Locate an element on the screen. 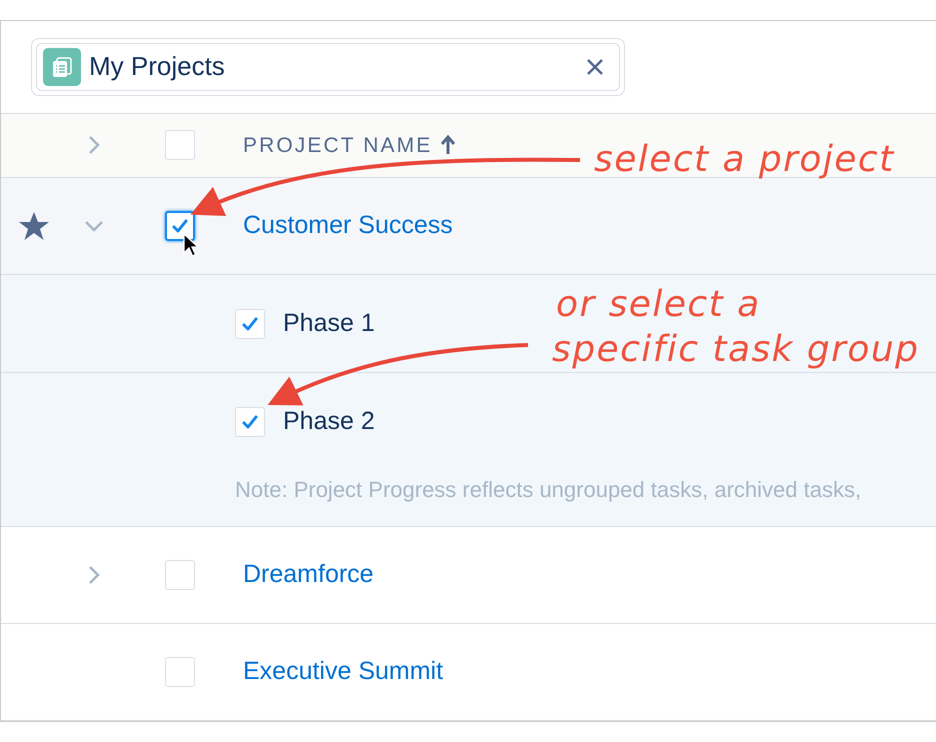 The width and height of the screenshot is (936, 742). annotation-text: specific task group is located at coordinates (736, 350).